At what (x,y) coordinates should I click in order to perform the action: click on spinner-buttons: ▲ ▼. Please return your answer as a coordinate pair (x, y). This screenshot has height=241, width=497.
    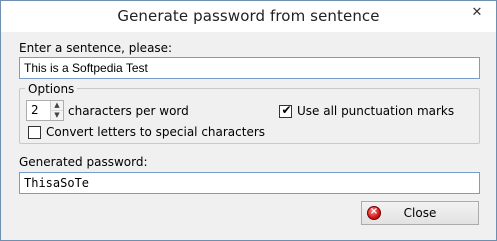
    Looking at the image, I should click on (56, 110).